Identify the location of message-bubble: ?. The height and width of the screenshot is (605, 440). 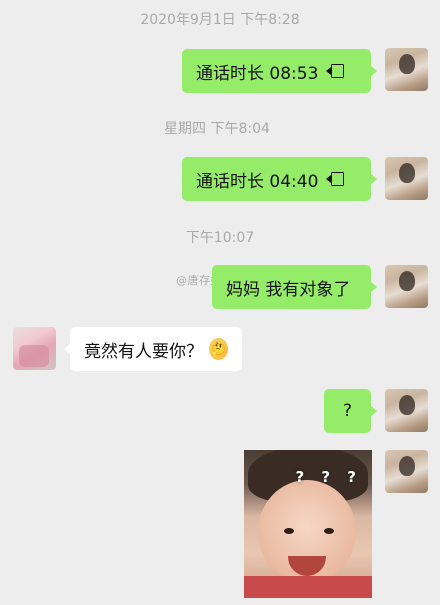
(350, 411).